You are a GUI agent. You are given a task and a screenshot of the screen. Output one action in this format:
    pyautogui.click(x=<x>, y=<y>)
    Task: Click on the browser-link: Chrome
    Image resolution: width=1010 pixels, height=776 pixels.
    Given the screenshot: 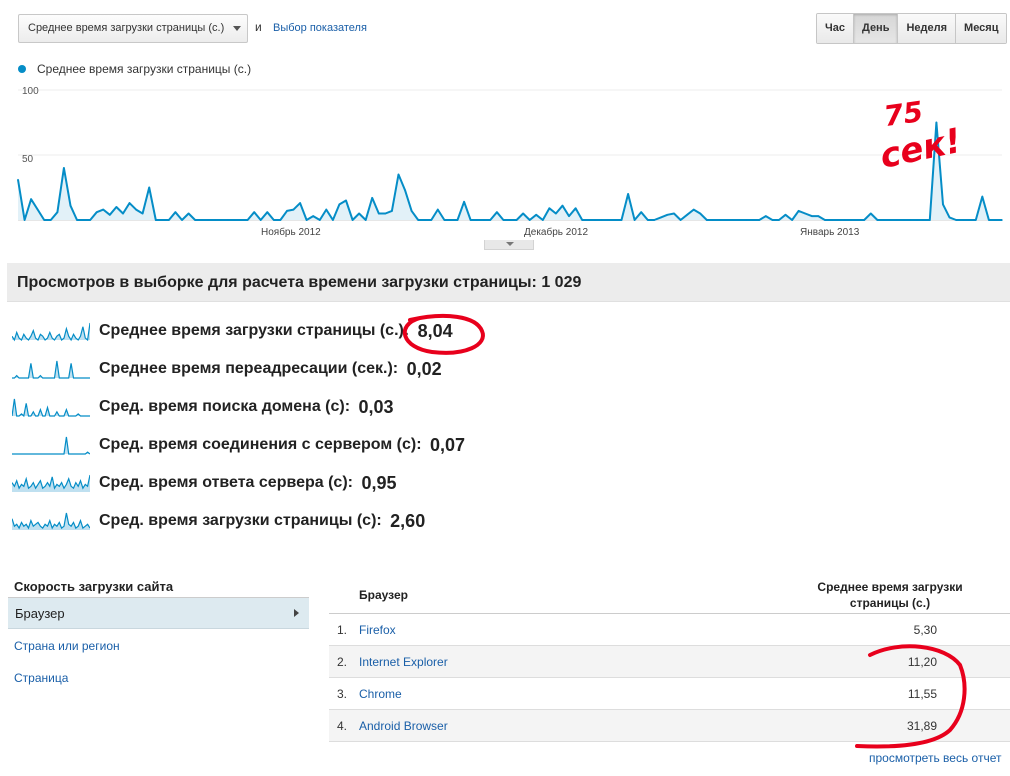 What is the action you would take?
    pyautogui.click(x=380, y=694)
    